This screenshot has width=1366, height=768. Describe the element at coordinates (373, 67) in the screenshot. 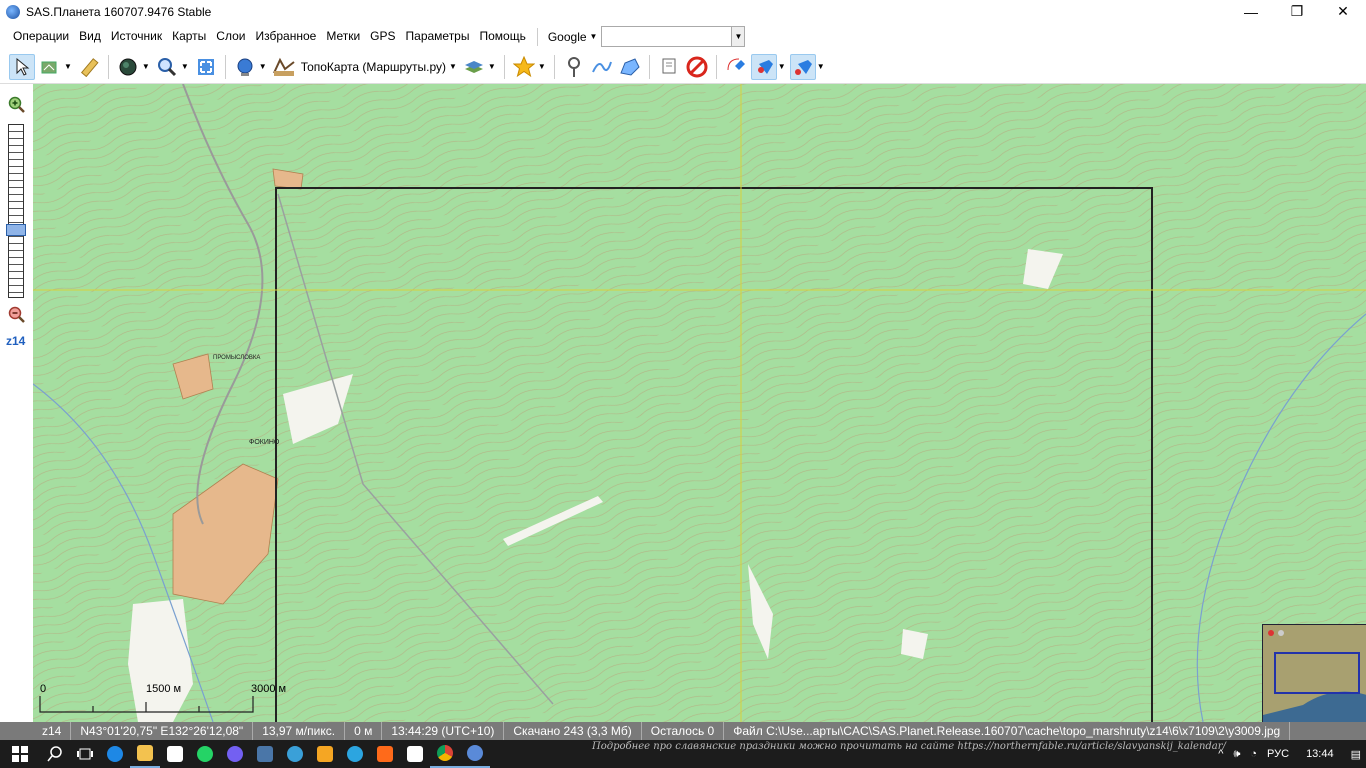

I see `map-type-label: ТопоКарта (Маршруты.ру)` at that location.